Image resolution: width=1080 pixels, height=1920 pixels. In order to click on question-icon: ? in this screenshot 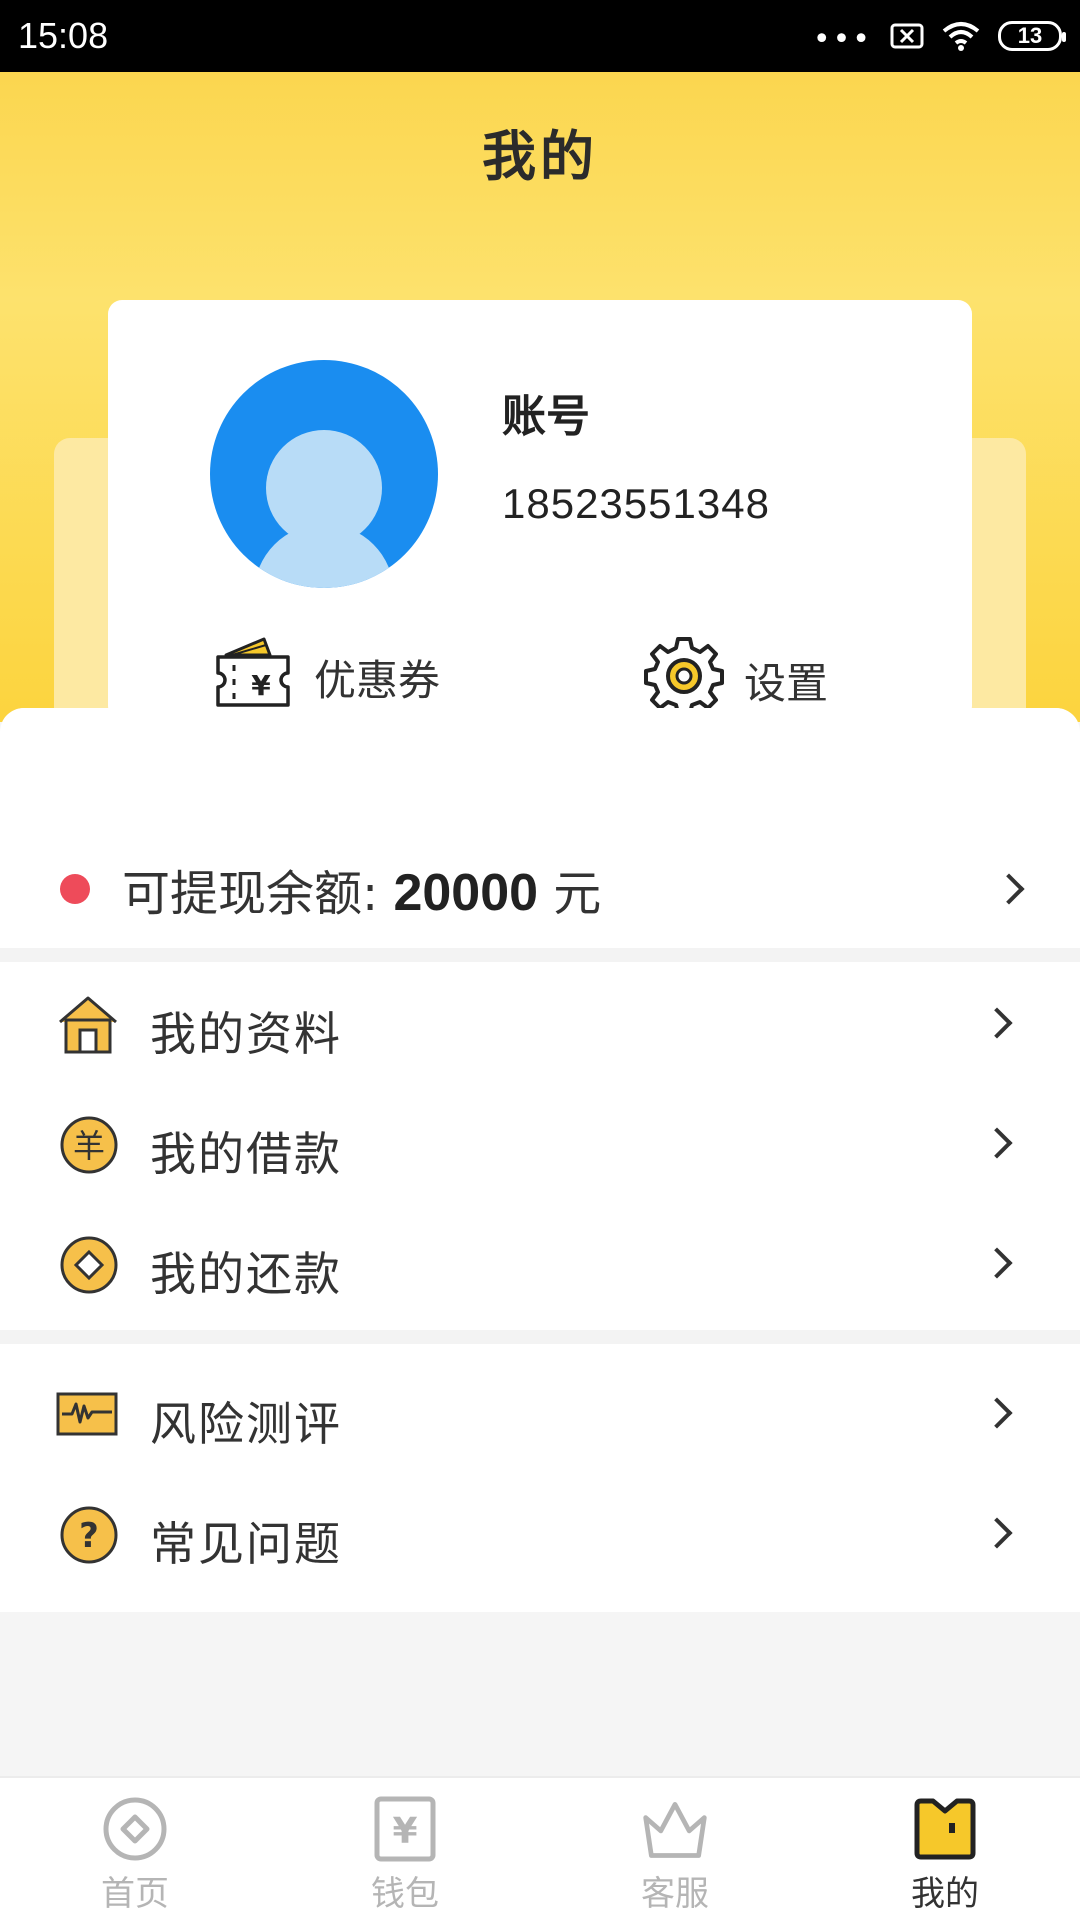, I will do `click(88, 1534)`.